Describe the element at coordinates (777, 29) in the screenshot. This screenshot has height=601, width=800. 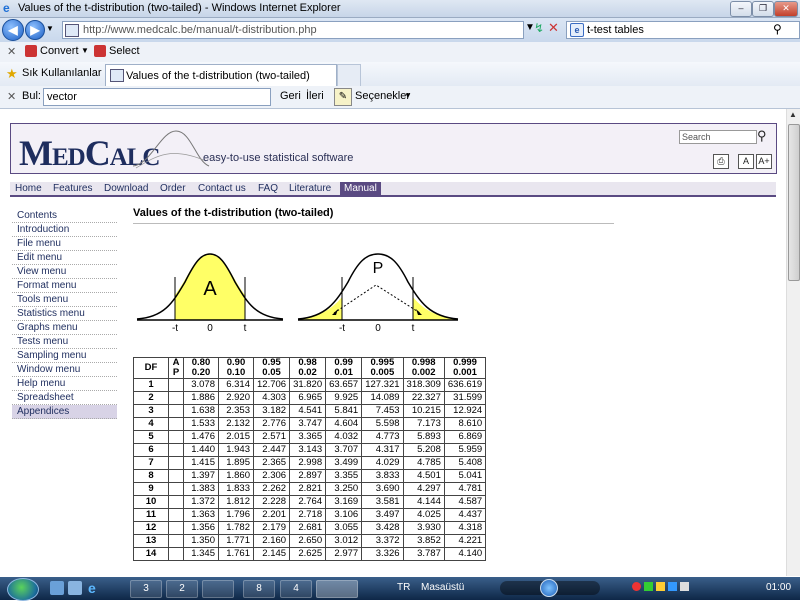
I see `search-icon: ⚲` at that location.